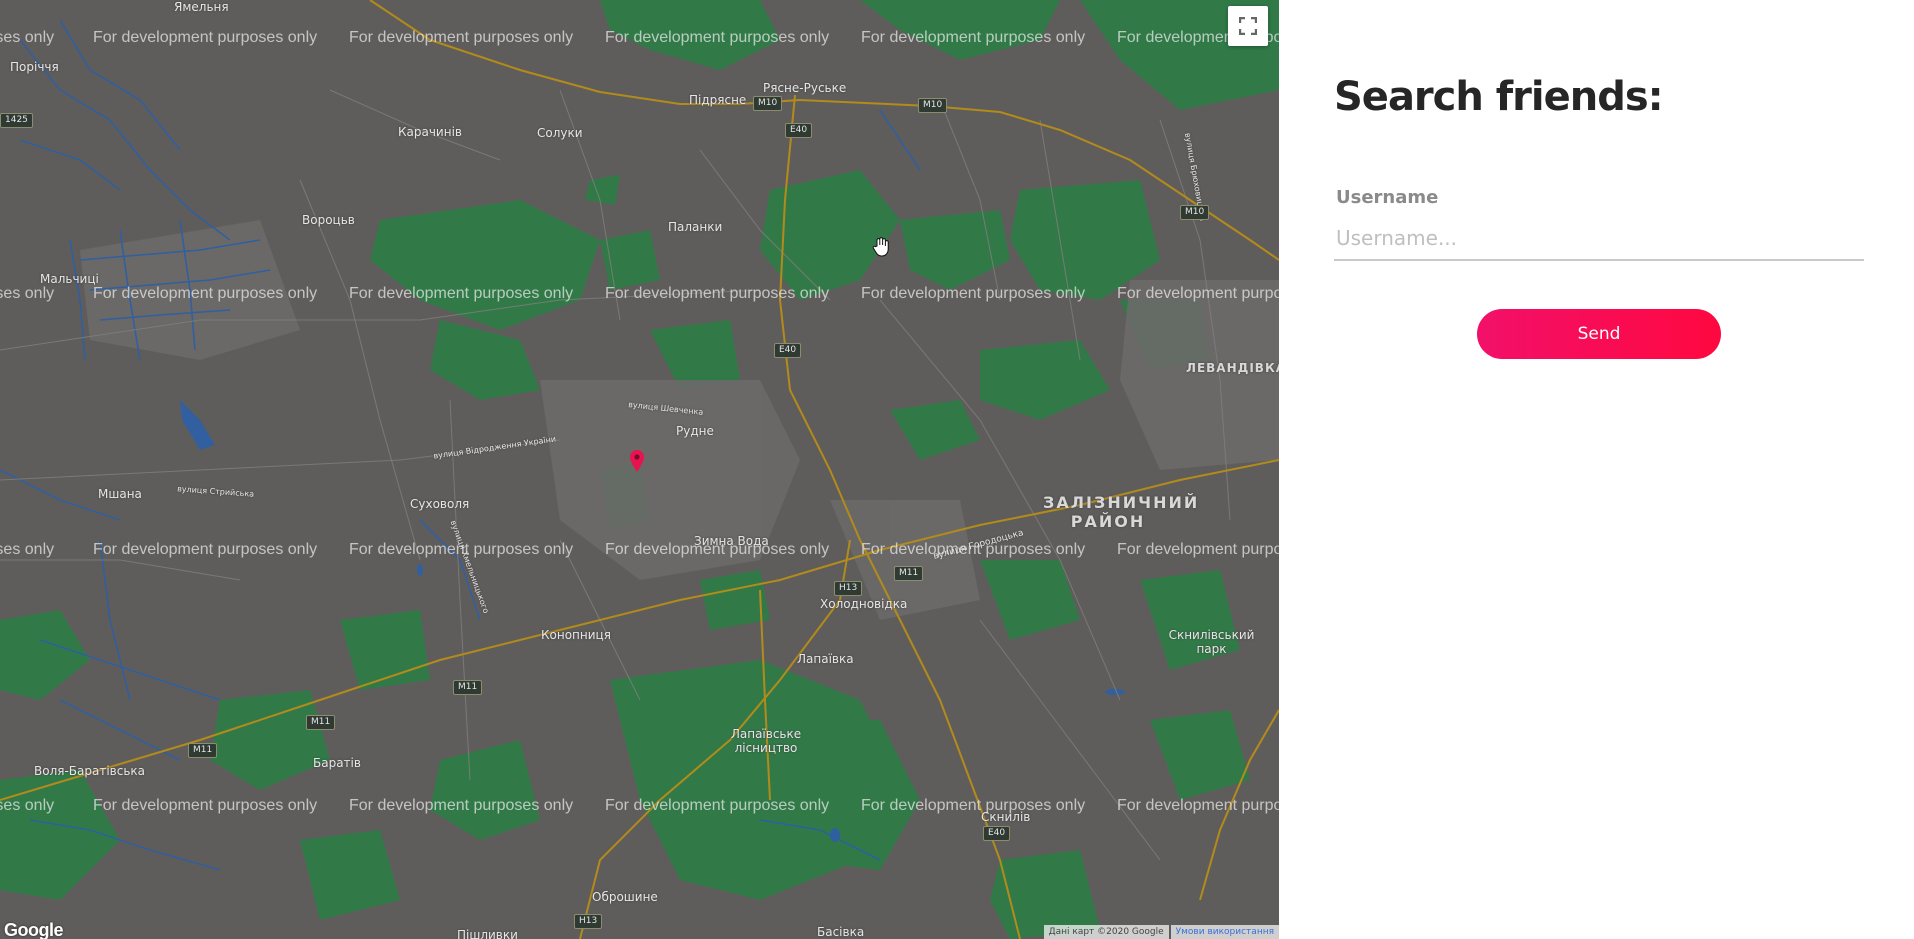 The image size is (1914, 939). Describe the element at coordinates (1121, 512) in the screenshot. I see `district-label: ЗАЛІЗНИЧНИЙ РАЙОН` at that location.